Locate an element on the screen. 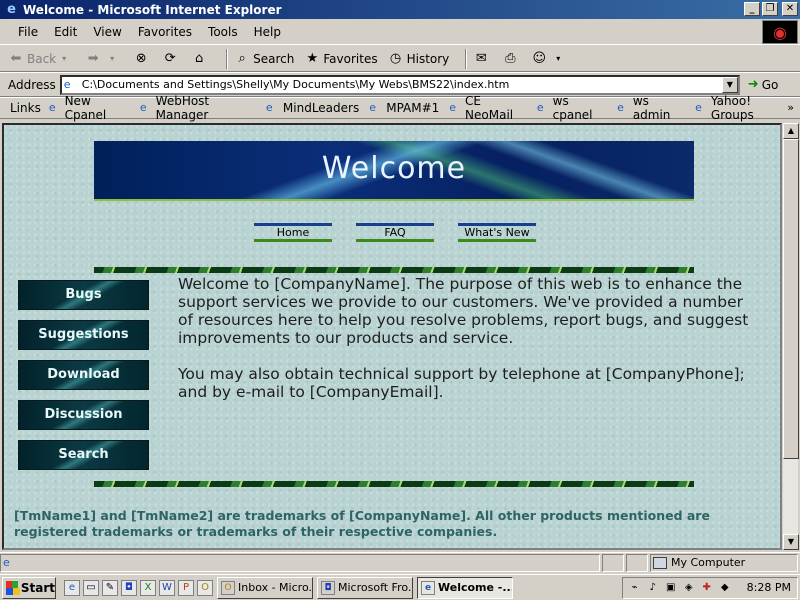  decorative-divider-top is located at coordinates (394, 270).